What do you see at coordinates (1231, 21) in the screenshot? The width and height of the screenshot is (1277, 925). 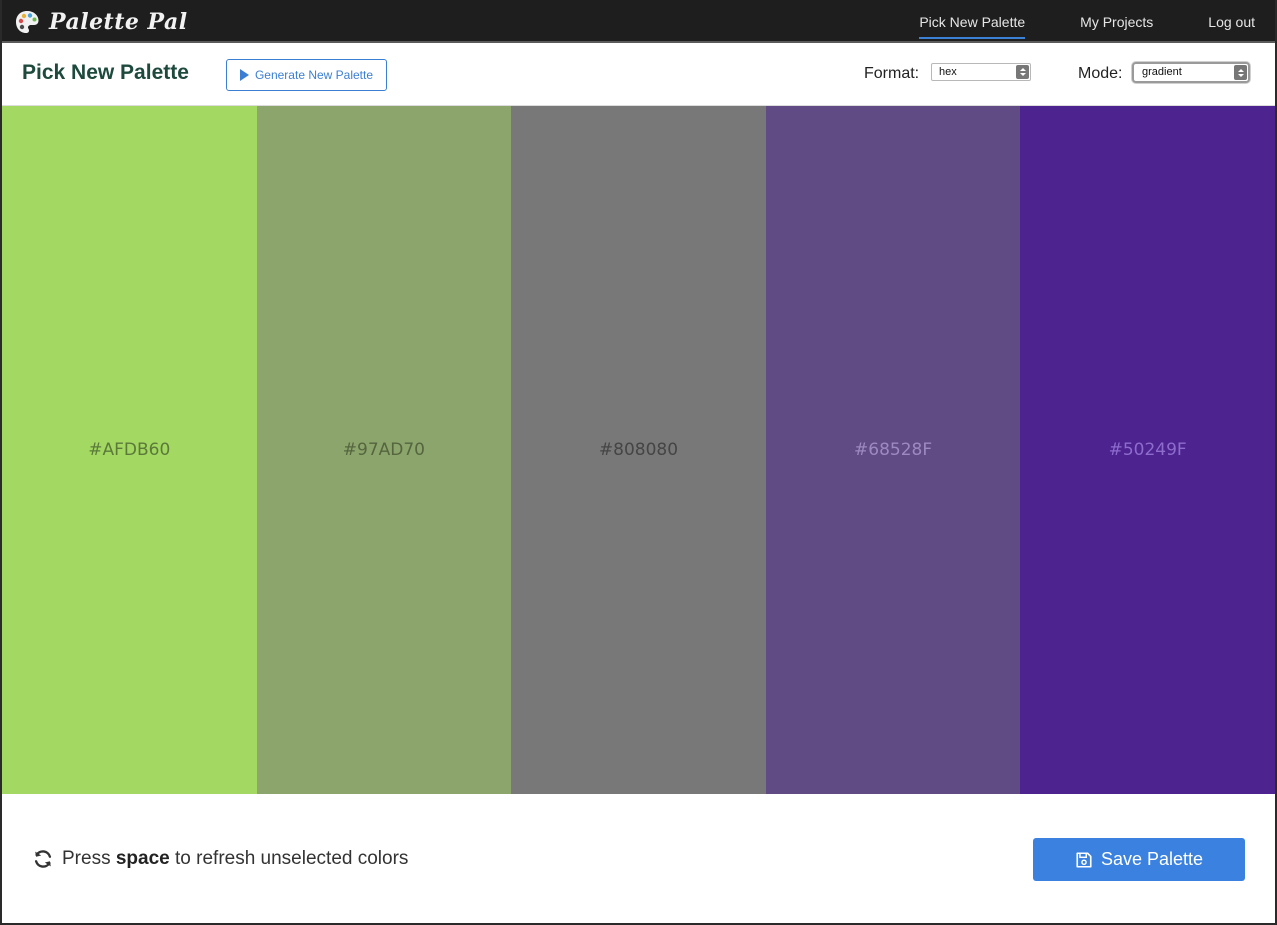 I see `nav-log-out: Log out` at bounding box center [1231, 21].